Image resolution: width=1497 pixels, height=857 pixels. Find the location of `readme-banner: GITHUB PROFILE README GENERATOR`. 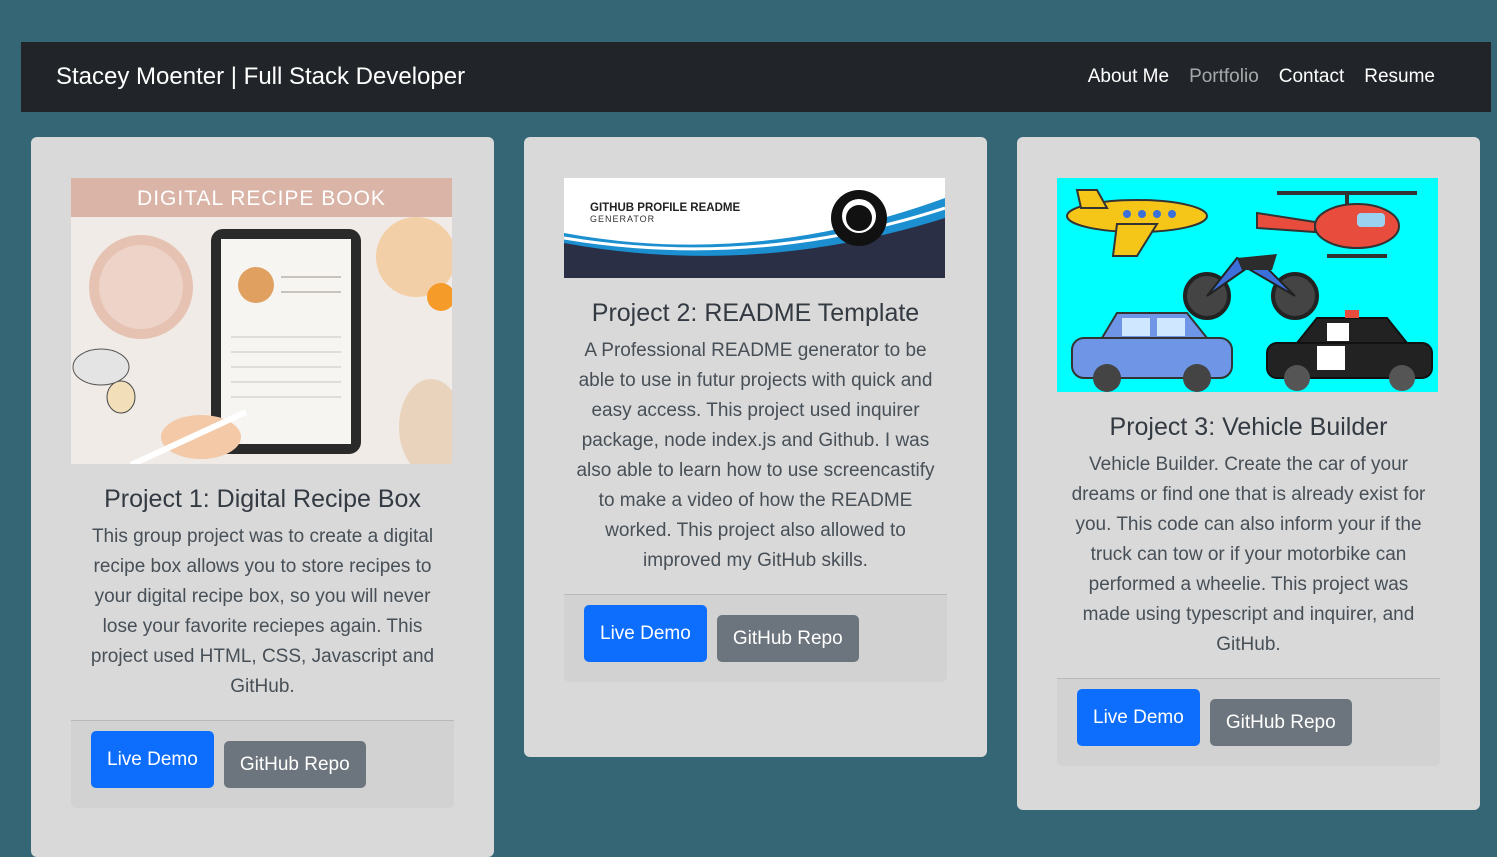

readme-banner: GITHUB PROFILE README GENERATOR is located at coordinates (754, 228).